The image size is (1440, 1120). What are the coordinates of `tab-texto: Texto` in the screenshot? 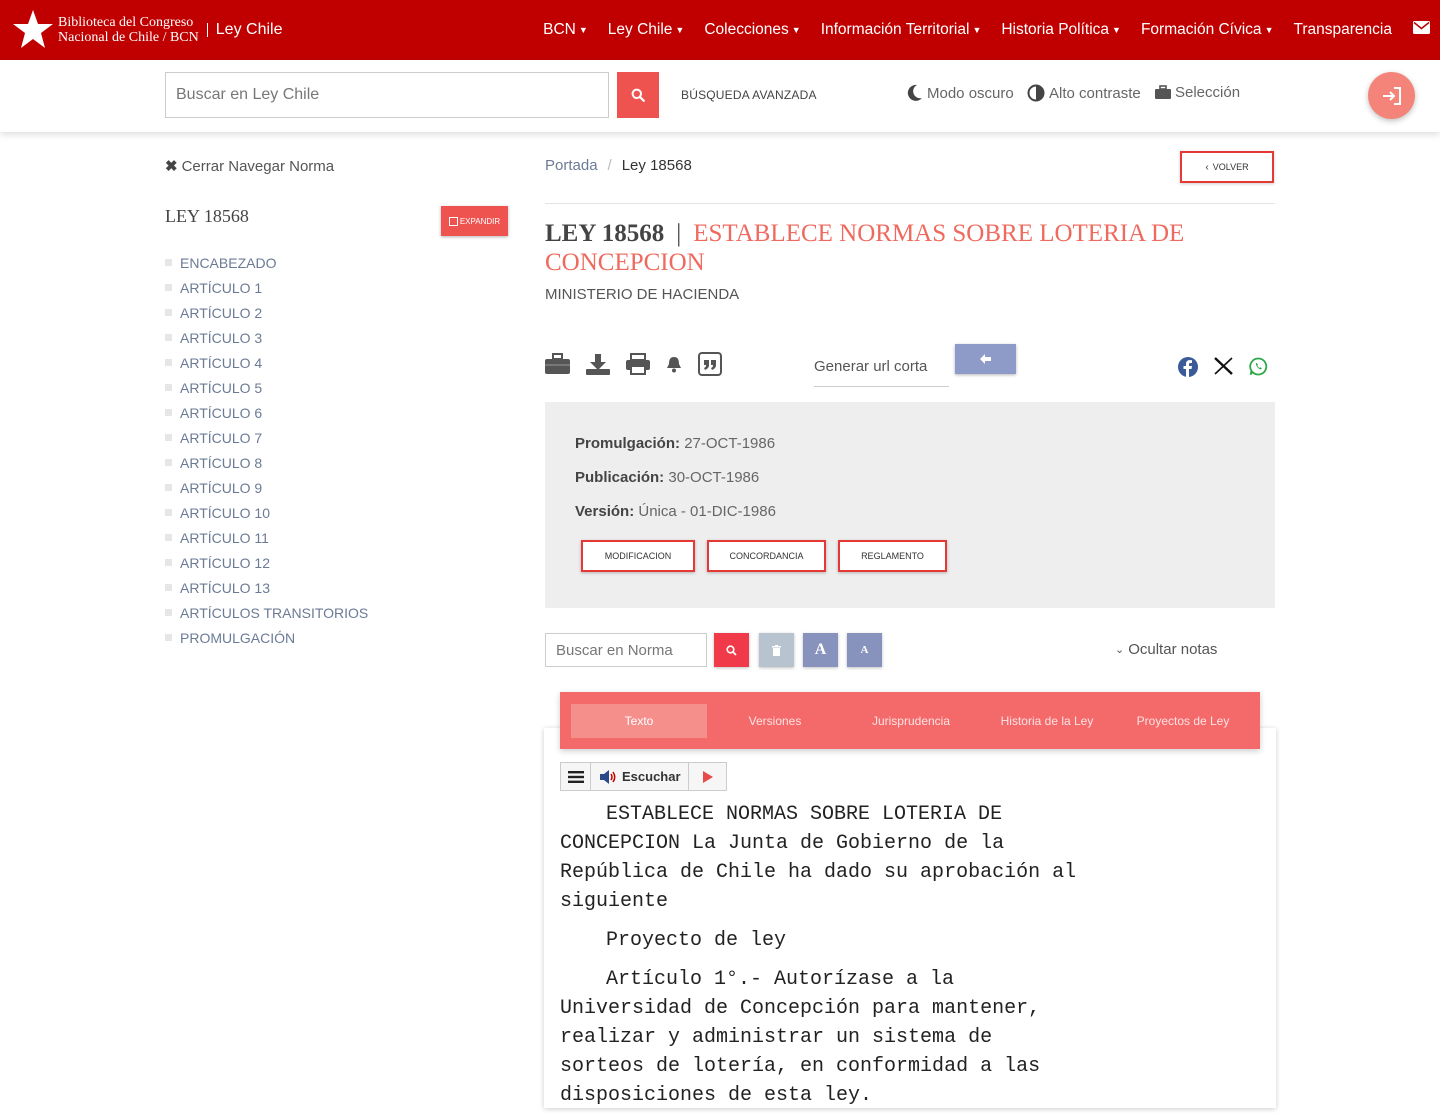 It's located at (639, 720).